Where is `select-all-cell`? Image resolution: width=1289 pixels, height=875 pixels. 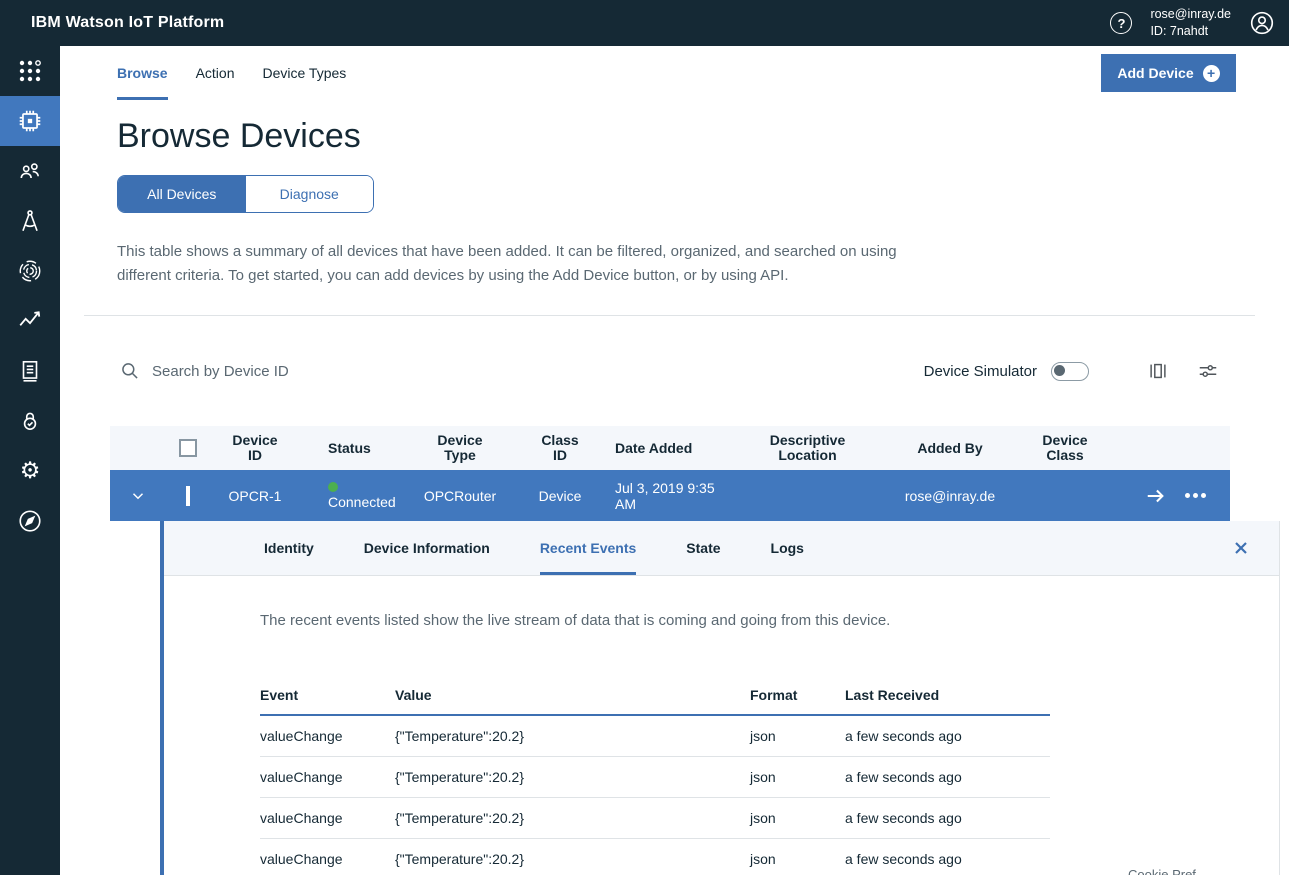 select-all-cell is located at coordinates (187, 448).